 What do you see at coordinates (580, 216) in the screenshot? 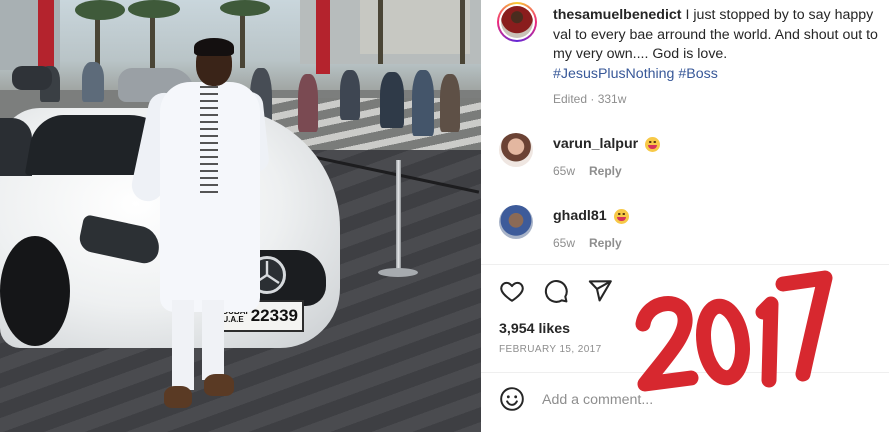
I see `comment-username: ghadl81` at bounding box center [580, 216].